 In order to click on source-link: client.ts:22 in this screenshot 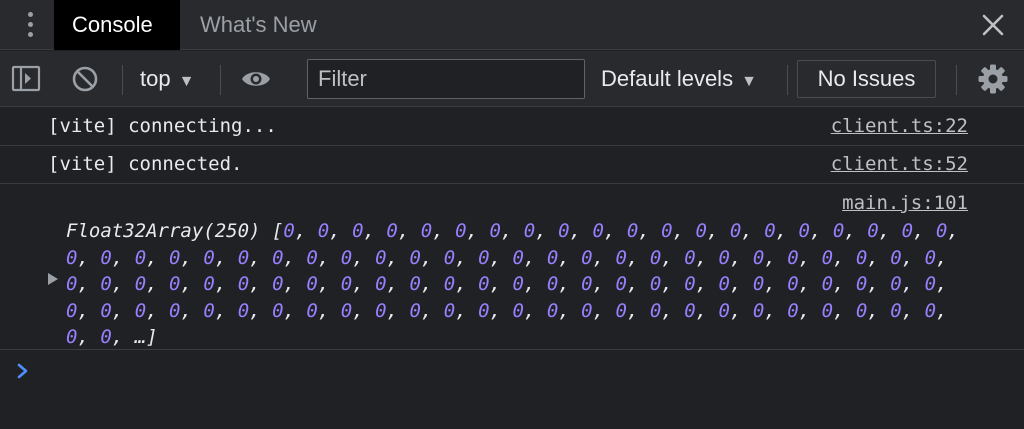, I will do `click(899, 126)`.